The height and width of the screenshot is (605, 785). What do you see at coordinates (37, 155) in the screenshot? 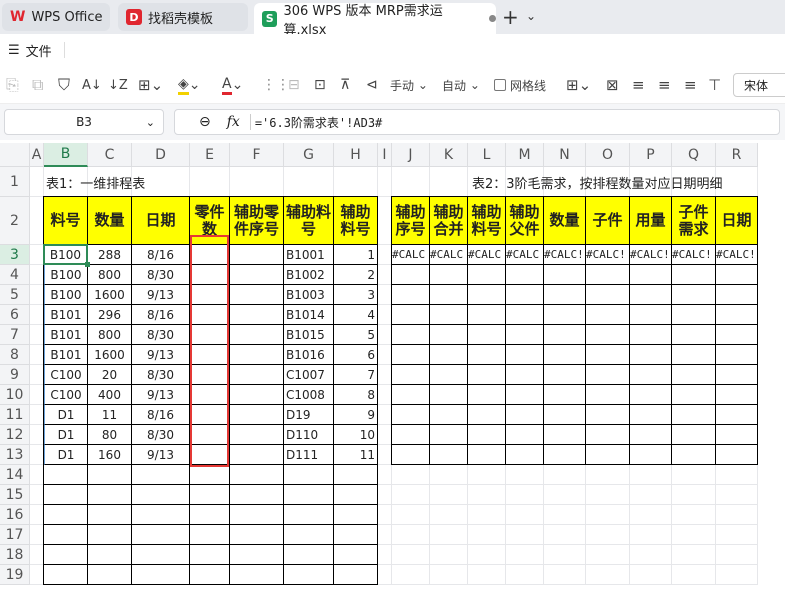
I see `column-header: A` at bounding box center [37, 155].